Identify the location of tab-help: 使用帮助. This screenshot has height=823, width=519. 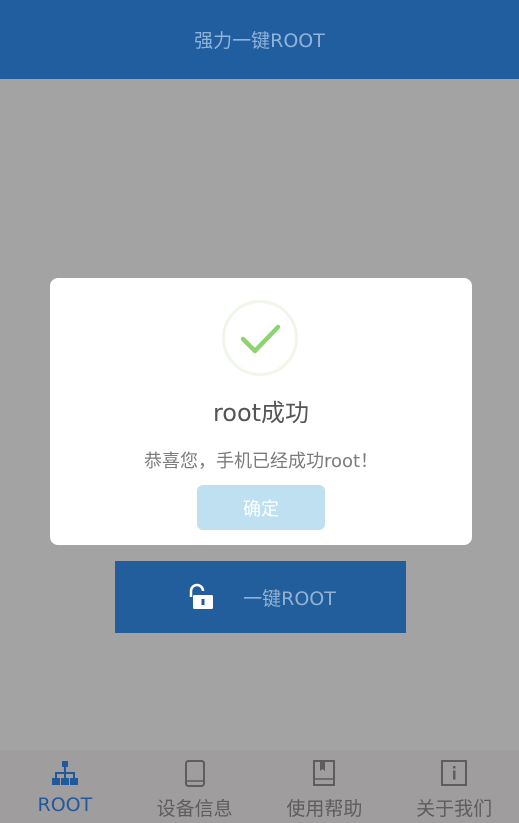
(325, 786).